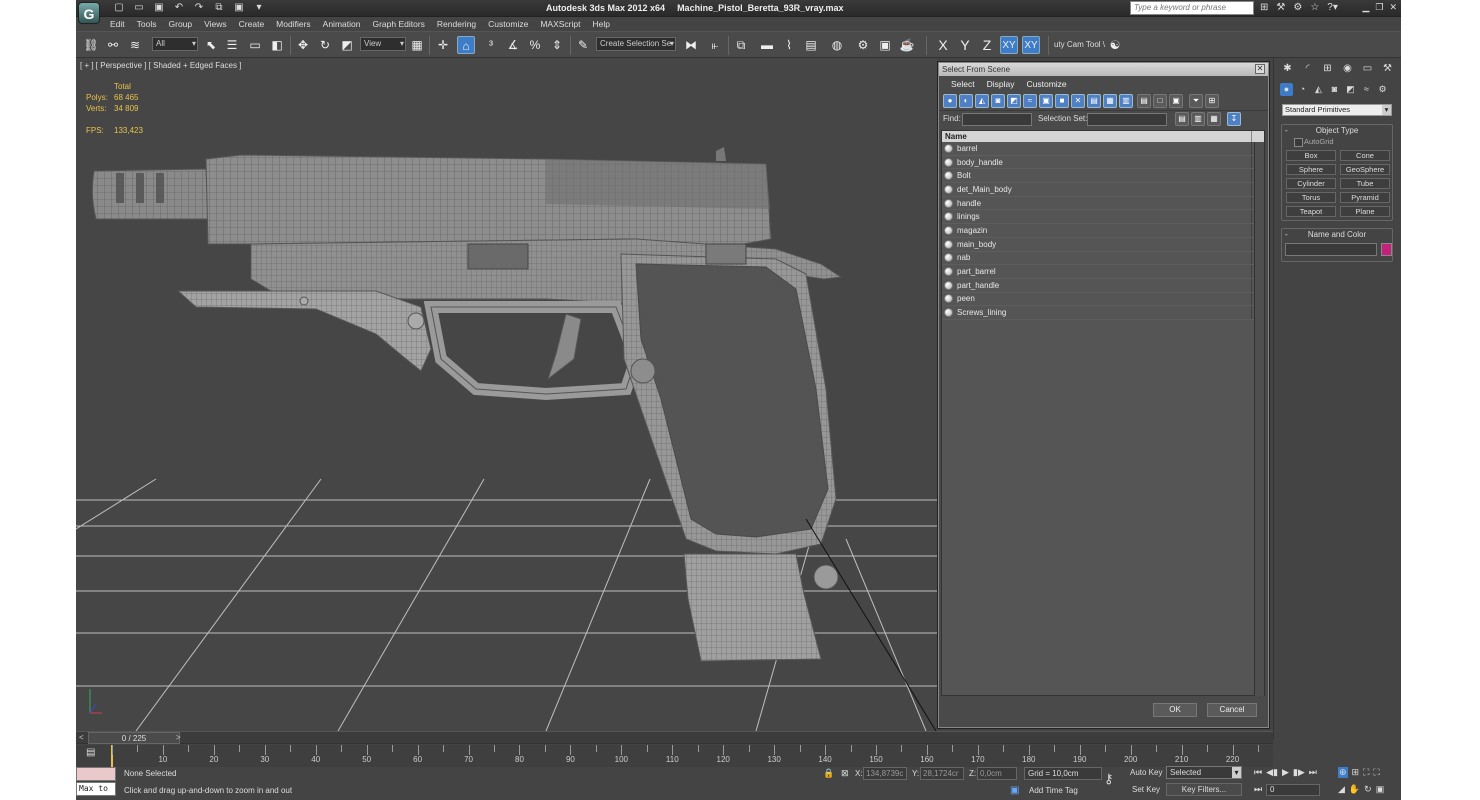 This screenshot has height=800, width=1480. I want to click on menu-animation: Animation, so click(342, 24).